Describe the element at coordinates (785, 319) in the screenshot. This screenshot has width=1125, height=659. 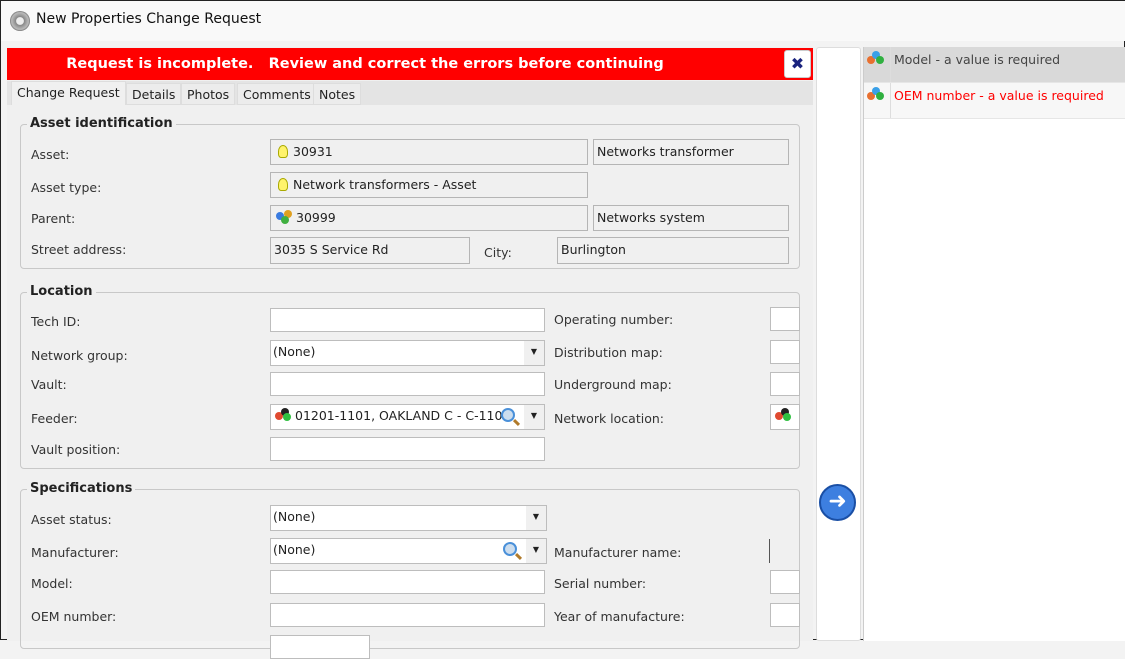
I see `operating-number-input` at that location.